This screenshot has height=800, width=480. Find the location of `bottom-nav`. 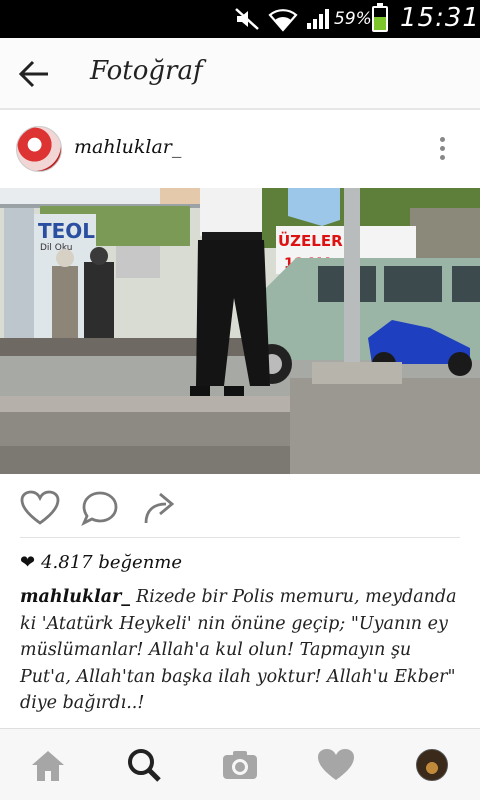

bottom-nav is located at coordinates (240, 764).